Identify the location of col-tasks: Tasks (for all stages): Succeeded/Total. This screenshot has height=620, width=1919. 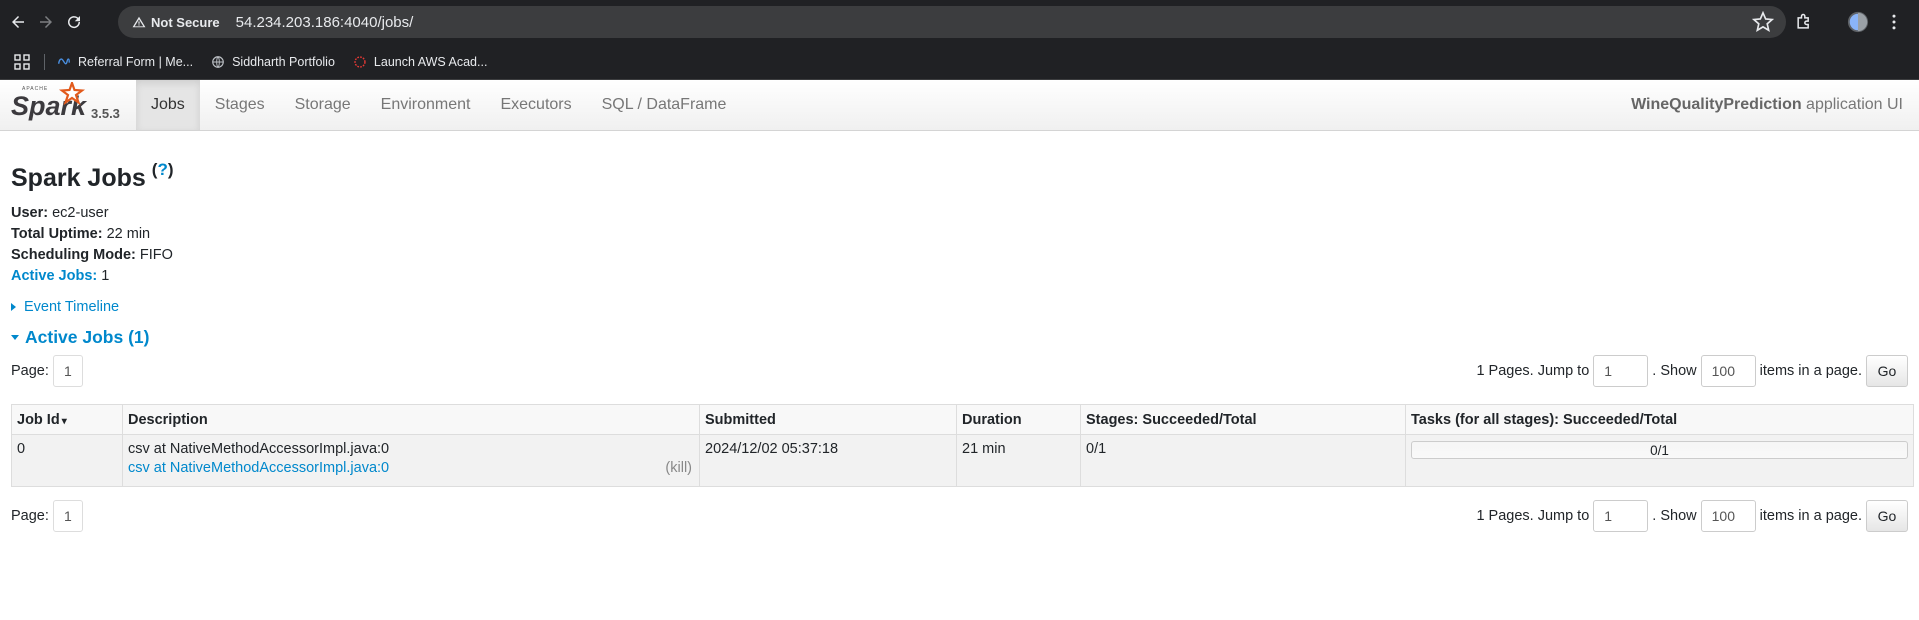
(1659, 419).